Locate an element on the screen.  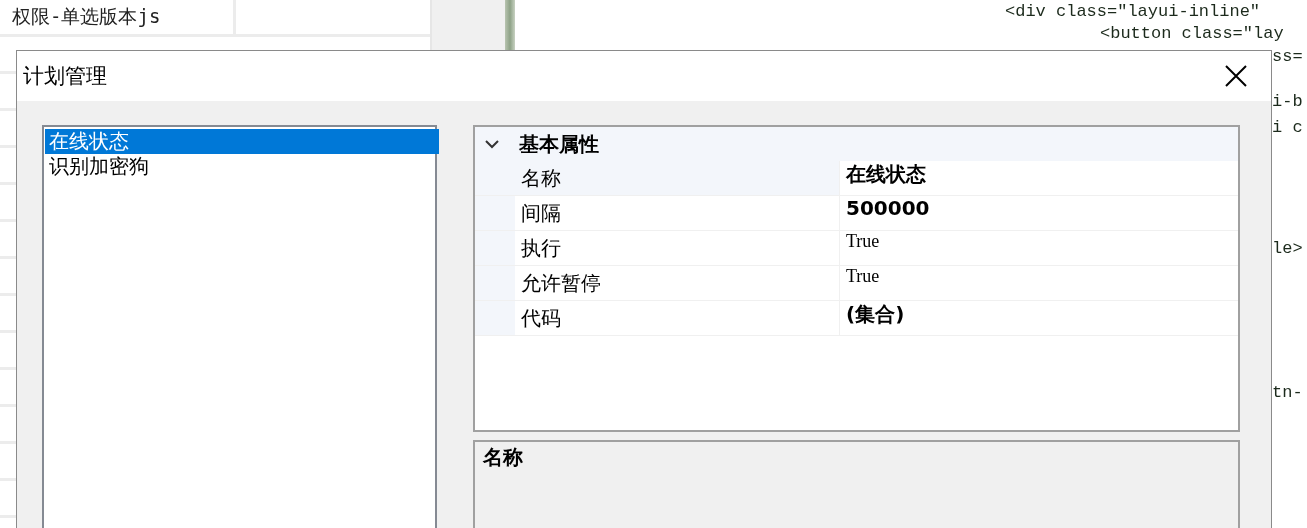
dialog-title: 计划管理 is located at coordinates (65, 76).